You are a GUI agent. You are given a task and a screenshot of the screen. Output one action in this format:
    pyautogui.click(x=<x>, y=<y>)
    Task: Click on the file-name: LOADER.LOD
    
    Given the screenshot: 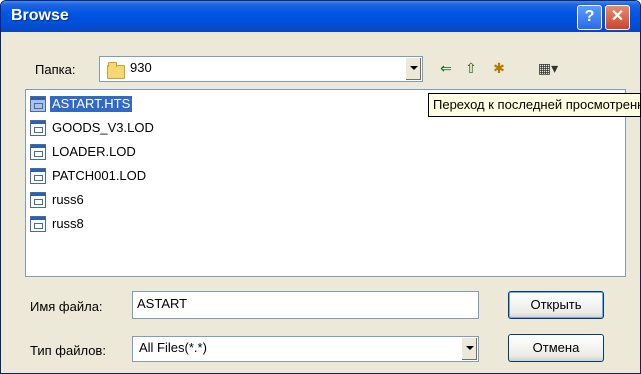 What is the action you would take?
    pyautogui.click(x=94, y=151)
    